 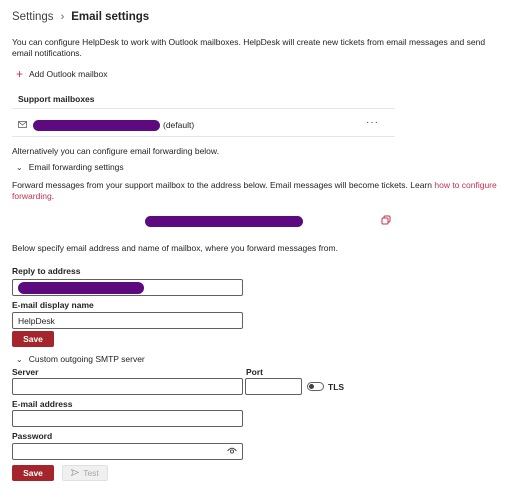 What do you see at coordinates (127, 386) in the screenshot?
I see `server-input` at bounding box center [127, 386].